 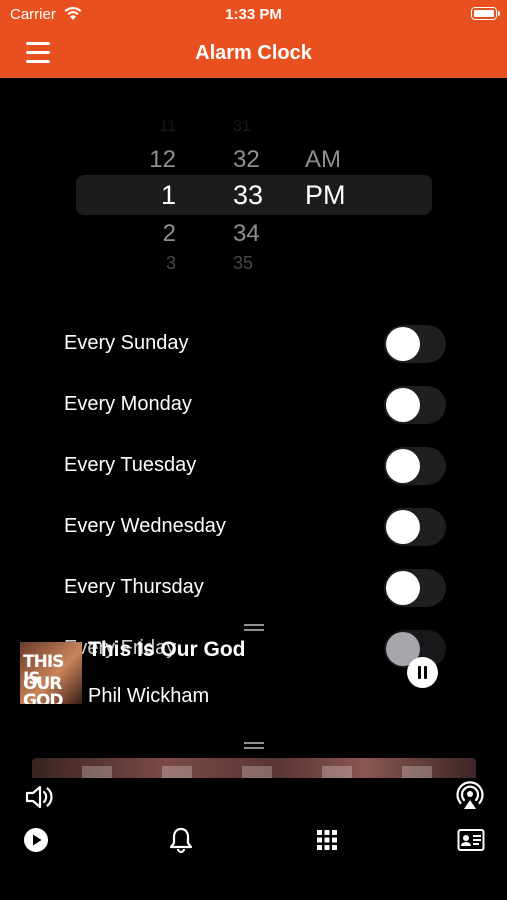 I want to click on nav-bar: Alarm Clock, so click(x=253, y=54).